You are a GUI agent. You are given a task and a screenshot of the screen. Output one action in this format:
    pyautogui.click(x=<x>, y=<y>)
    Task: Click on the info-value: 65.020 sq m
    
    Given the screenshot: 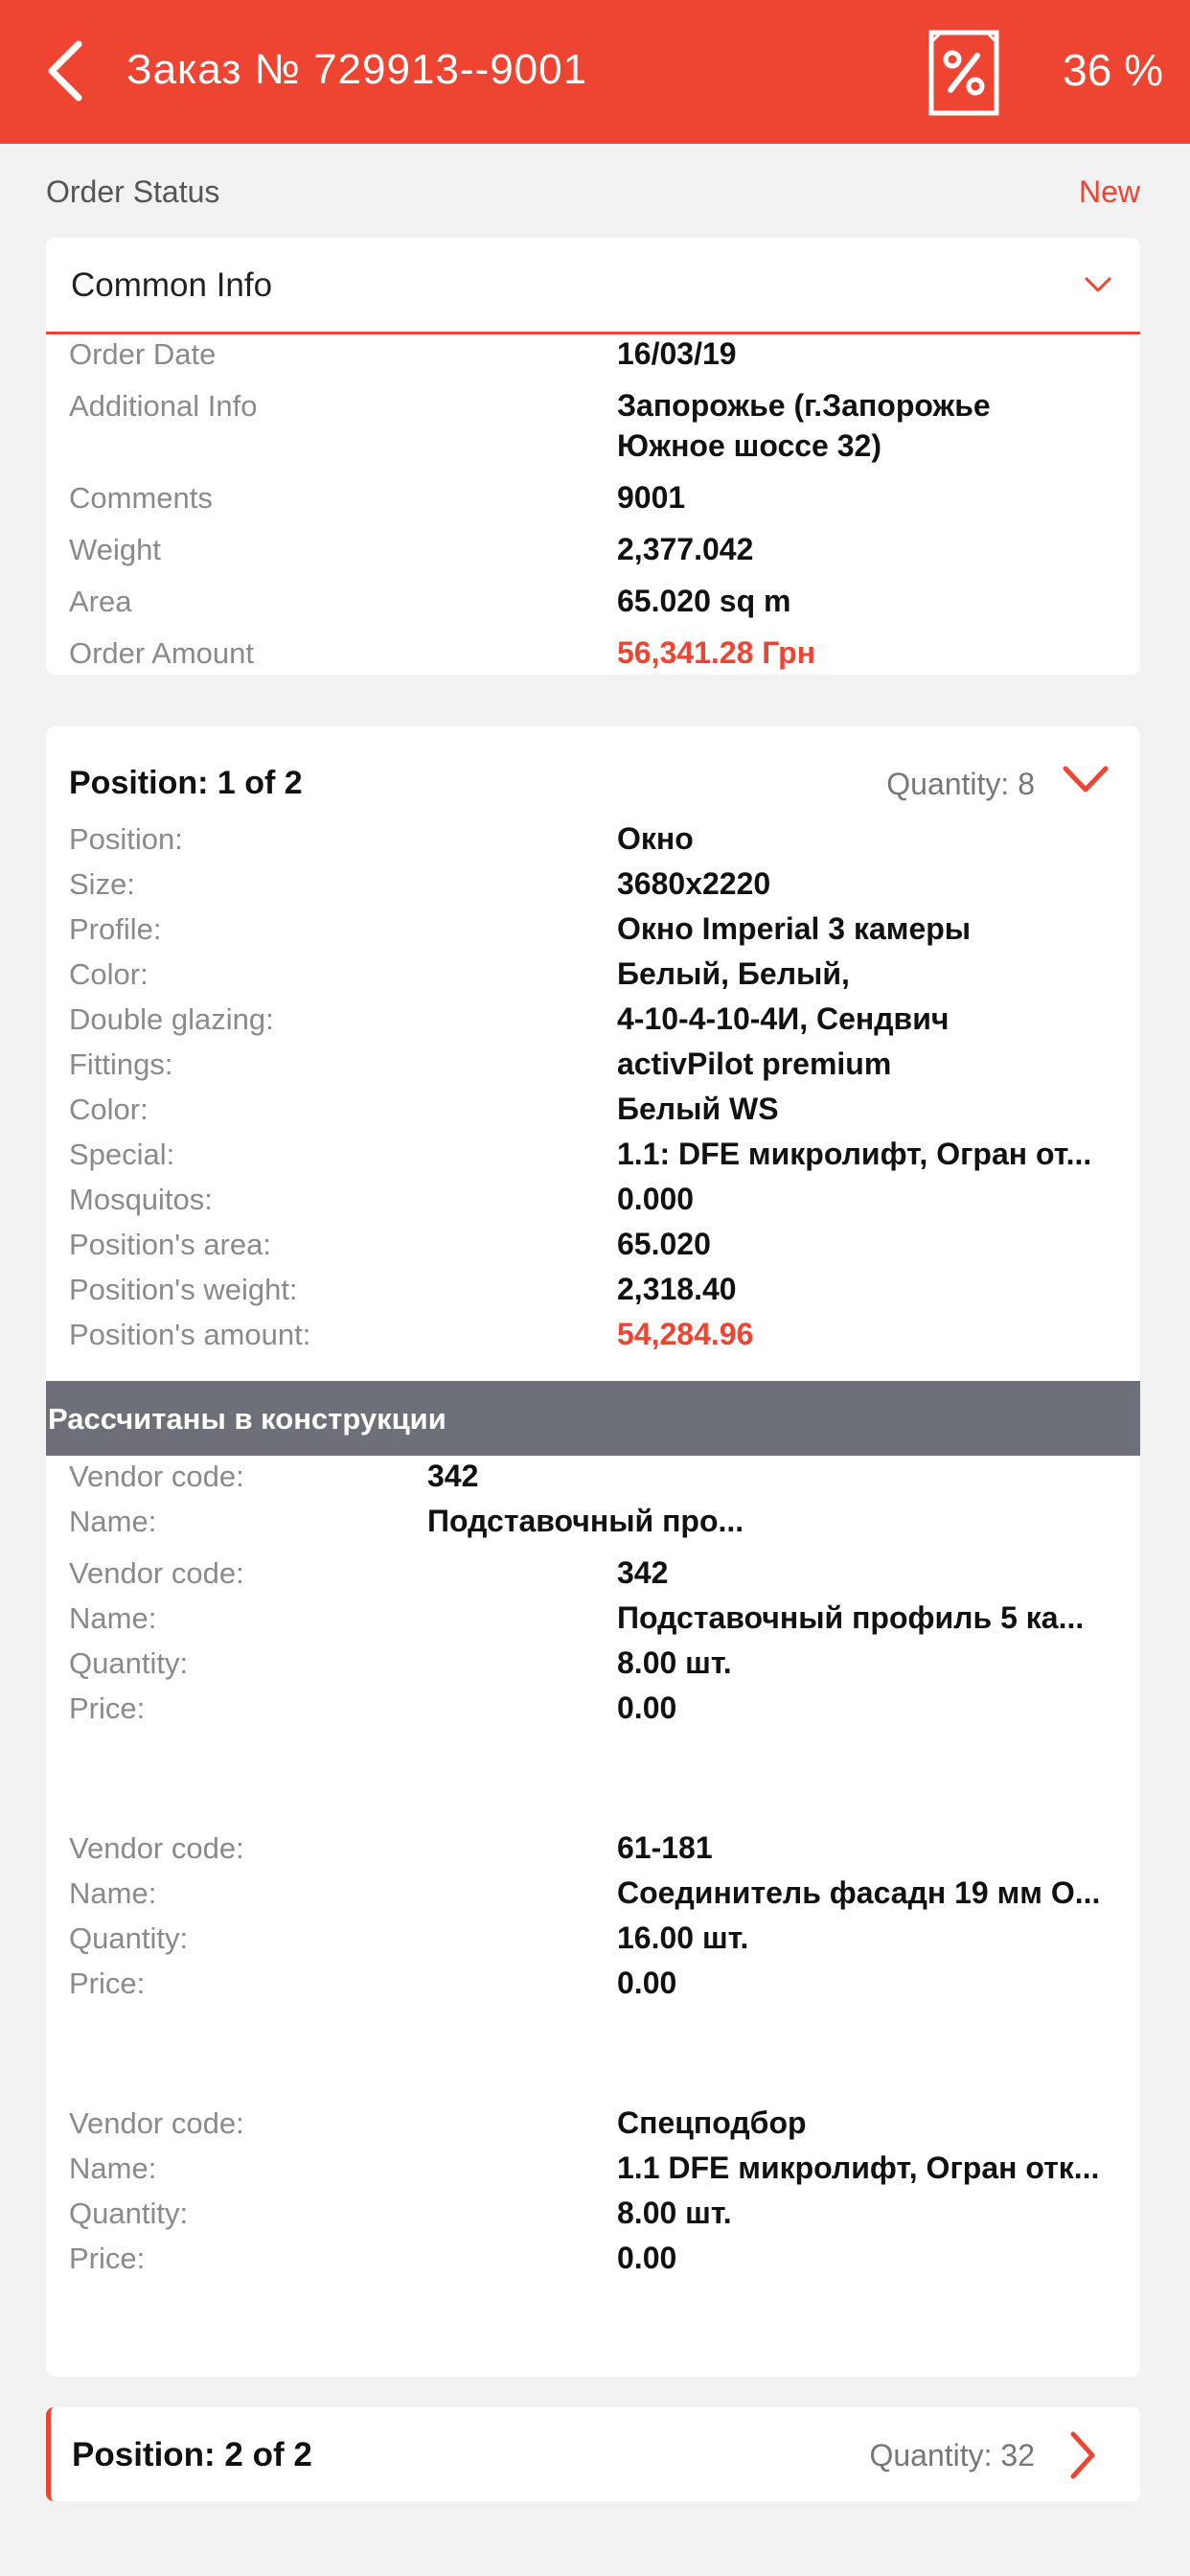 What is the action you would take?
    pyautogui.click(x=704, y=601)
    